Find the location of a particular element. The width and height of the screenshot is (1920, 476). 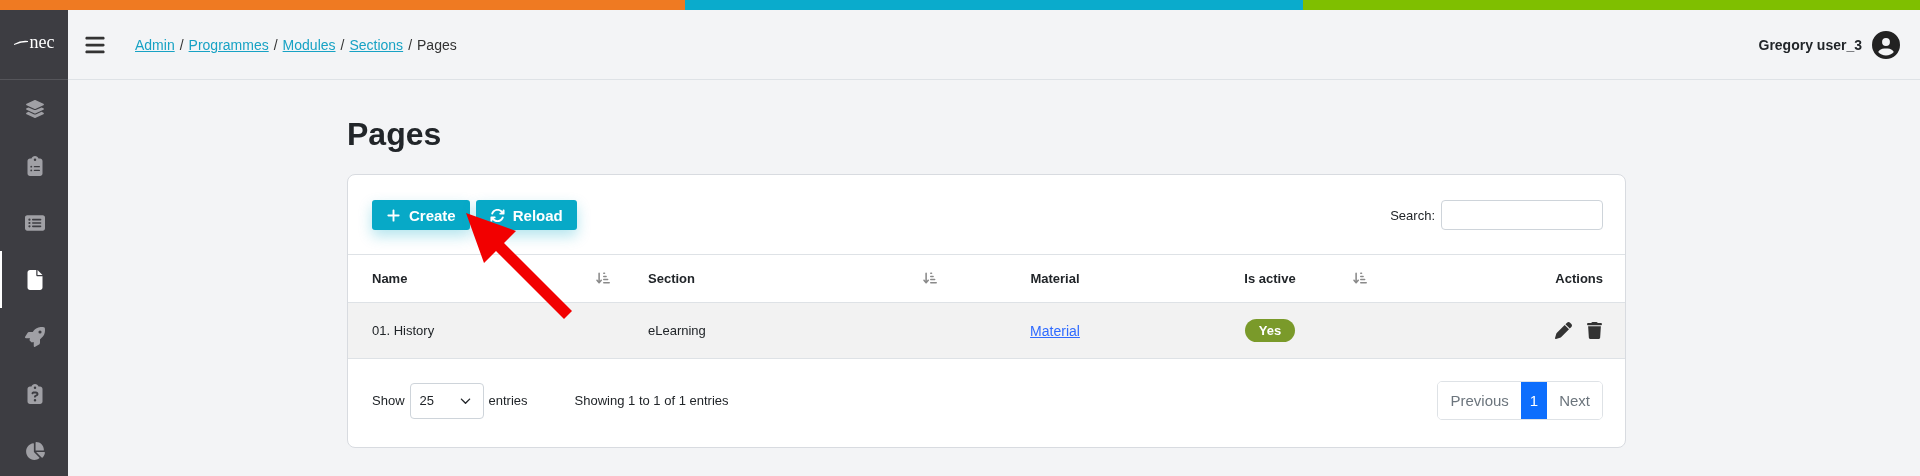

plus-icon is located at coordinates (393, 215).